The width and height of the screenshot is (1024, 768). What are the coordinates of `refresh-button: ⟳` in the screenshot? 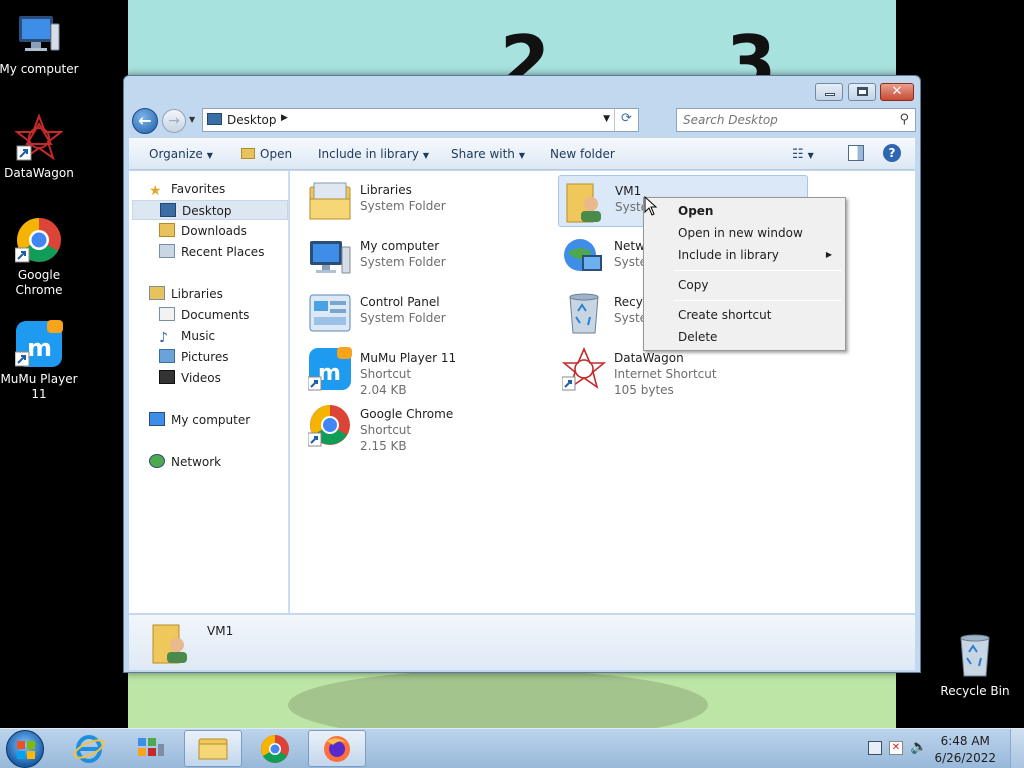 It's located at (626, 120).